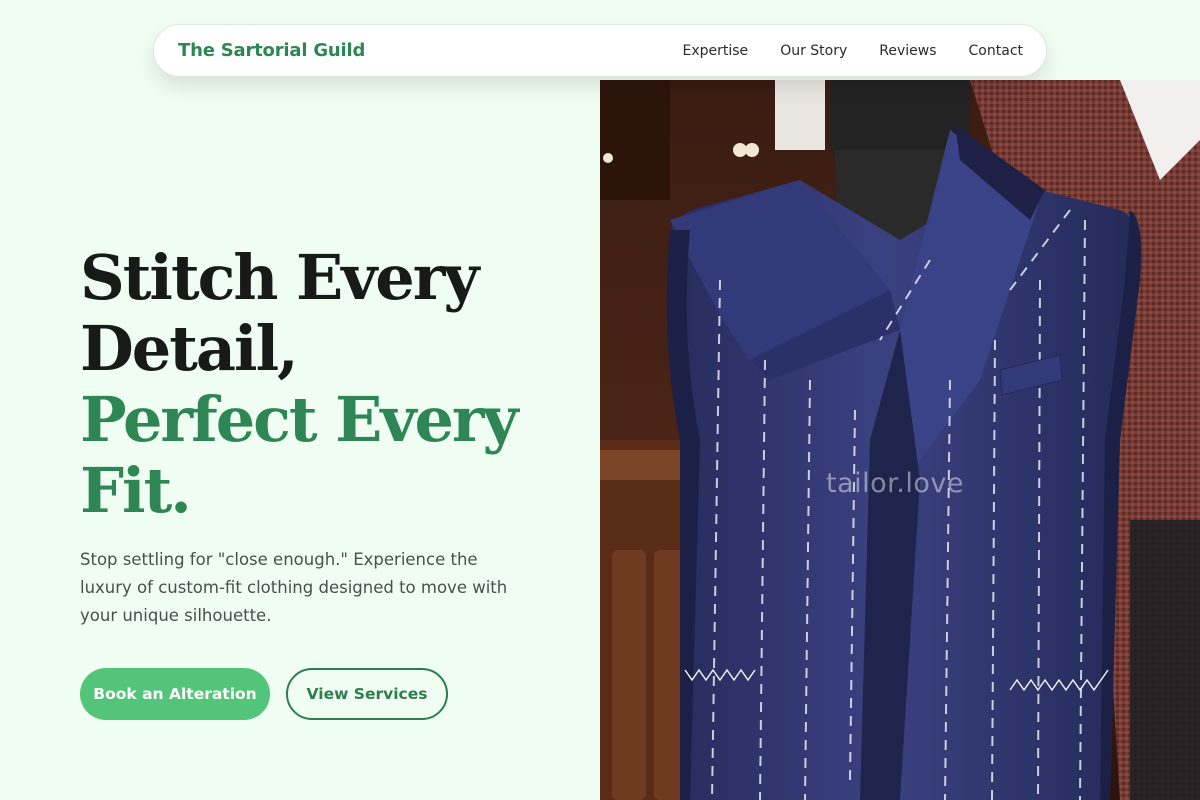 The height and width of the screenshot is (800, 1200). Describe the element at coordinates (175, 694) in the screenshot. I see `book-alteration-button: Book an Alteration` at that location.